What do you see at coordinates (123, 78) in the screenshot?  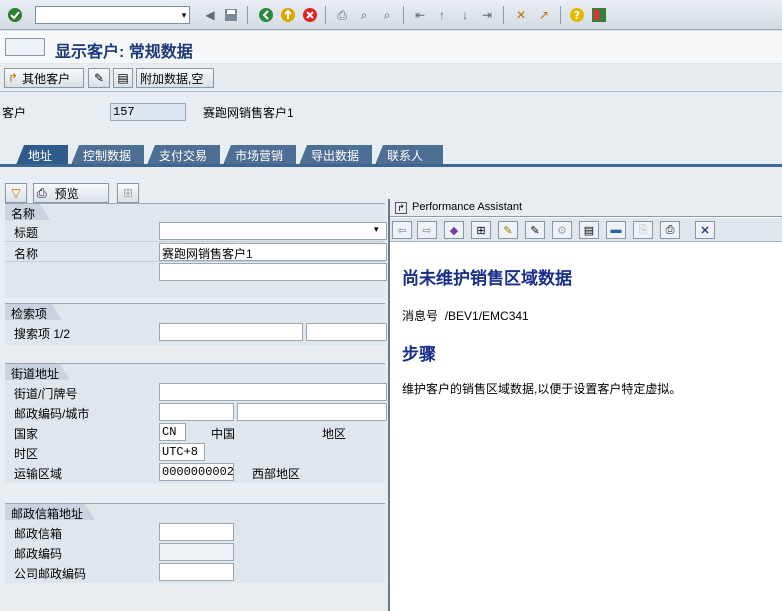 I see `document-button: ▤` at bounding box center [123, 78].